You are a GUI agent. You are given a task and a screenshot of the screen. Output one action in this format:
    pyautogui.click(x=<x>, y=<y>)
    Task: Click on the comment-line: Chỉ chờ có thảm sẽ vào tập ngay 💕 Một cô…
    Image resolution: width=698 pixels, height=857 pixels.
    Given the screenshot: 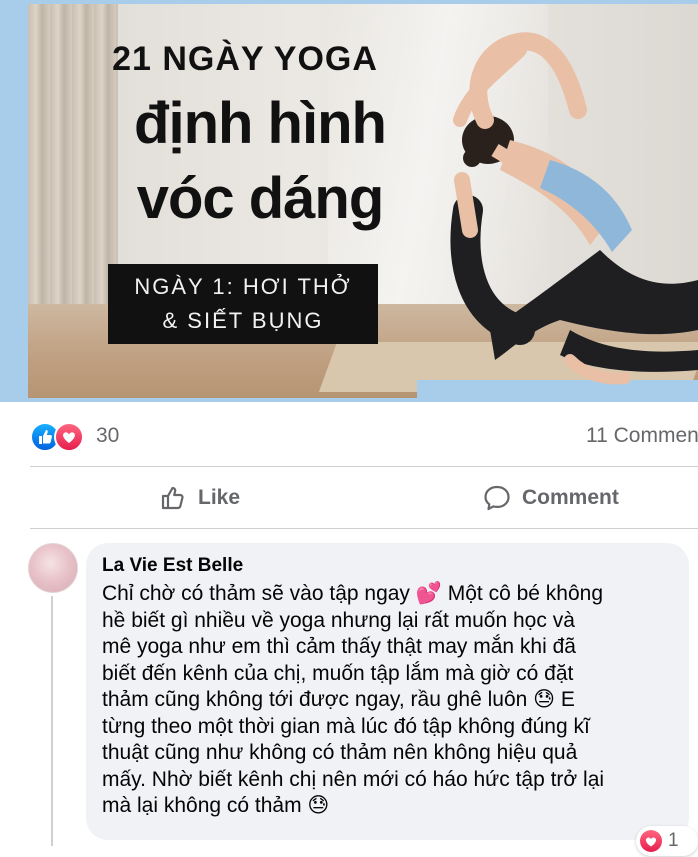 What is the action you would take?
    pyautogui.click(x=353, y=593)
    